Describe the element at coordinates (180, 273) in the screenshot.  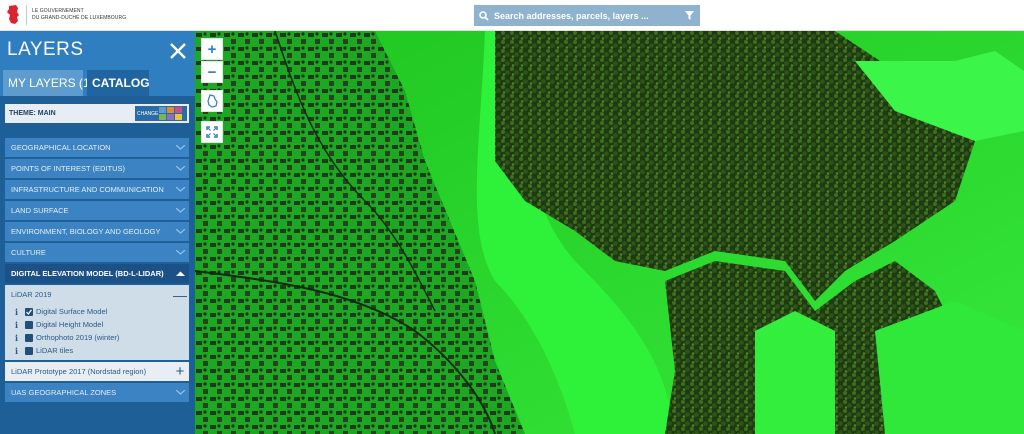
I see `chevron-up-icon` at that location.